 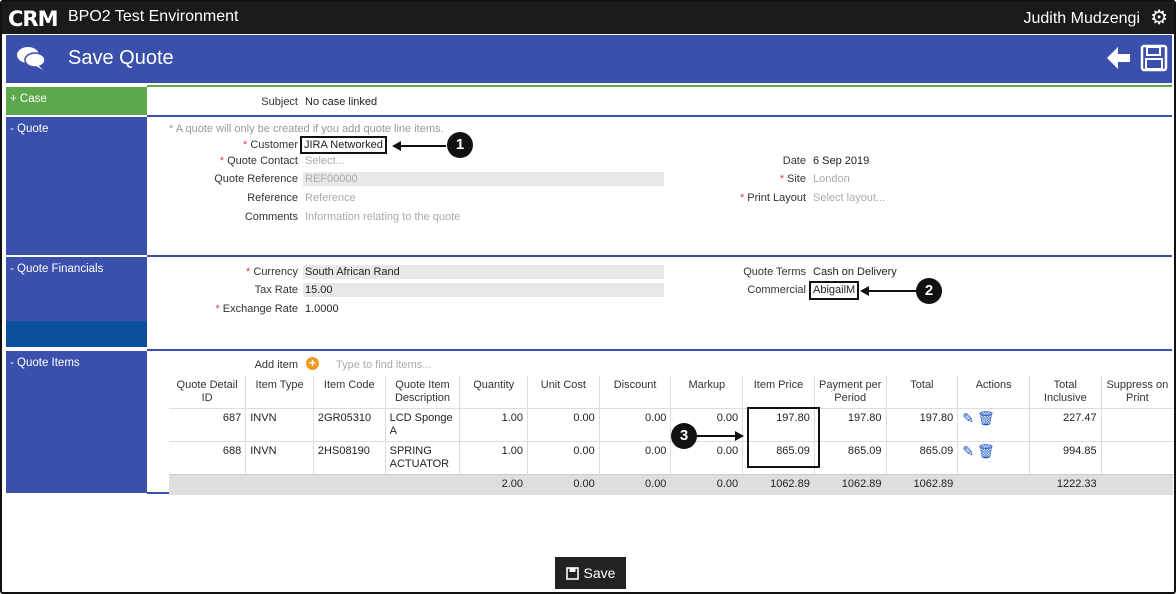 What do you see at coordinates (1081, 19) in the screenshot?
I see `user-name: Judith Mudzengi` at bounding box center [1081, 19].